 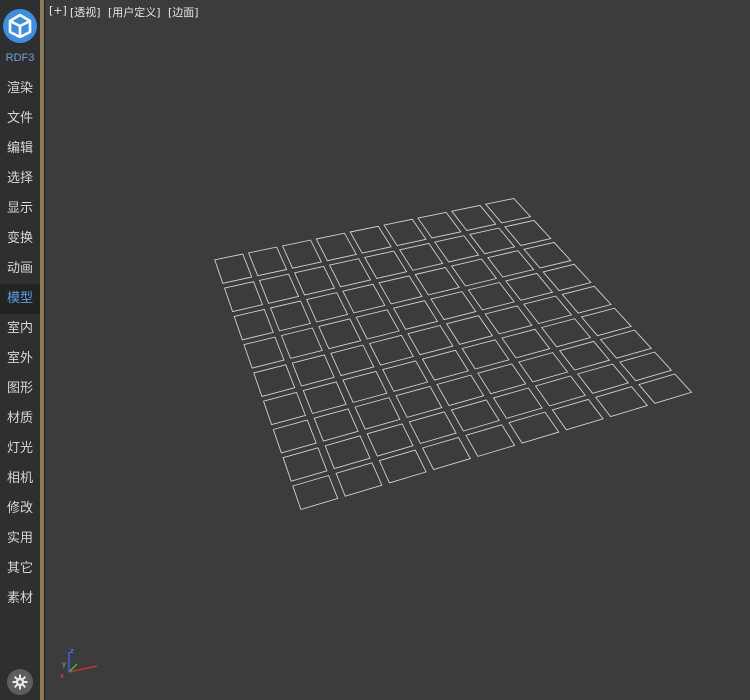 I want to click on gear-icon, so click(x=20, y=682).